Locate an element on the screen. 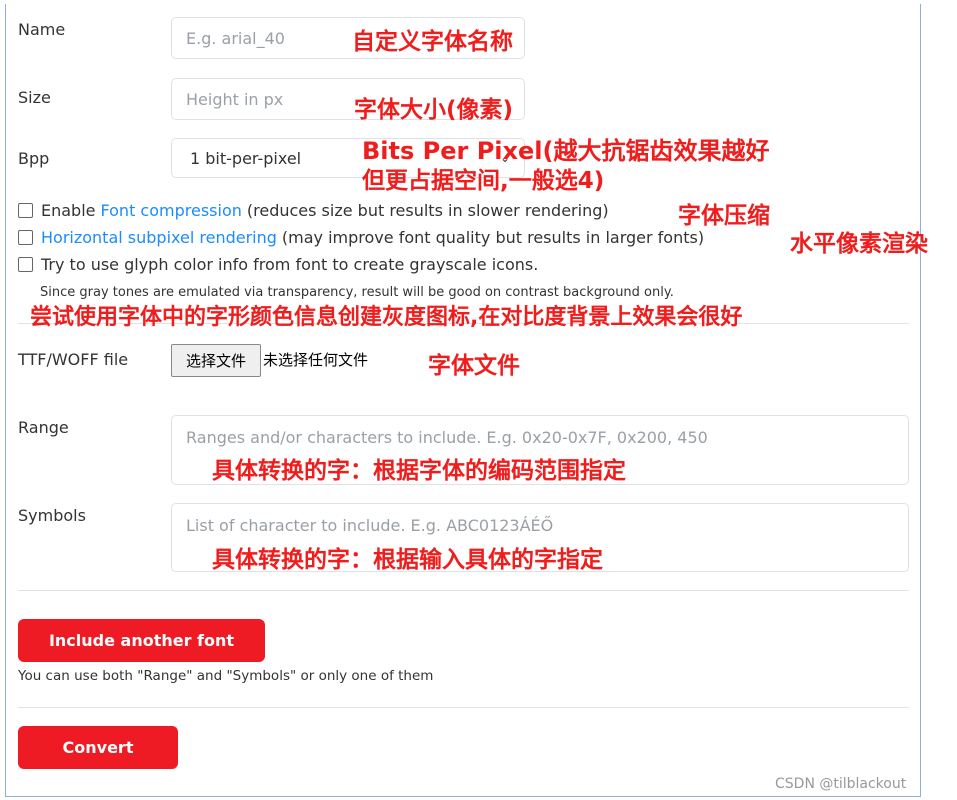  compression-checkbox is located at coordinates (25, 210).